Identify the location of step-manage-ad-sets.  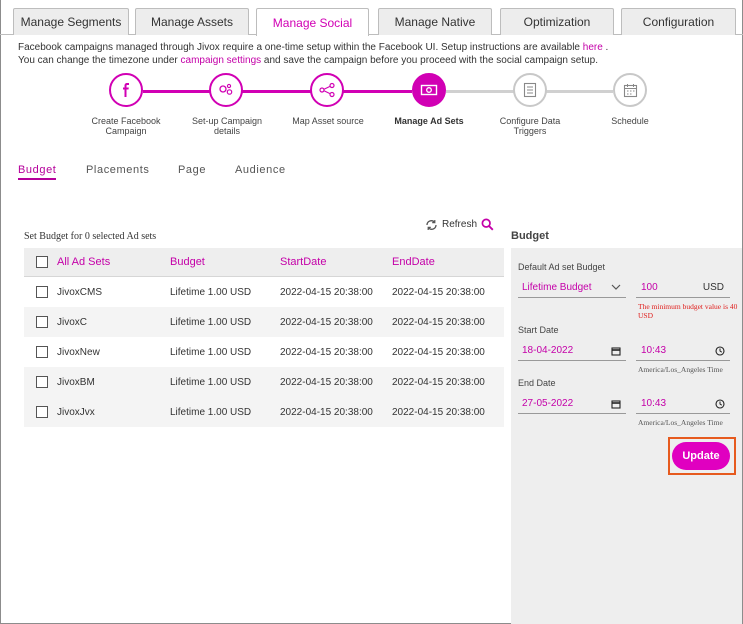
(429, 90).